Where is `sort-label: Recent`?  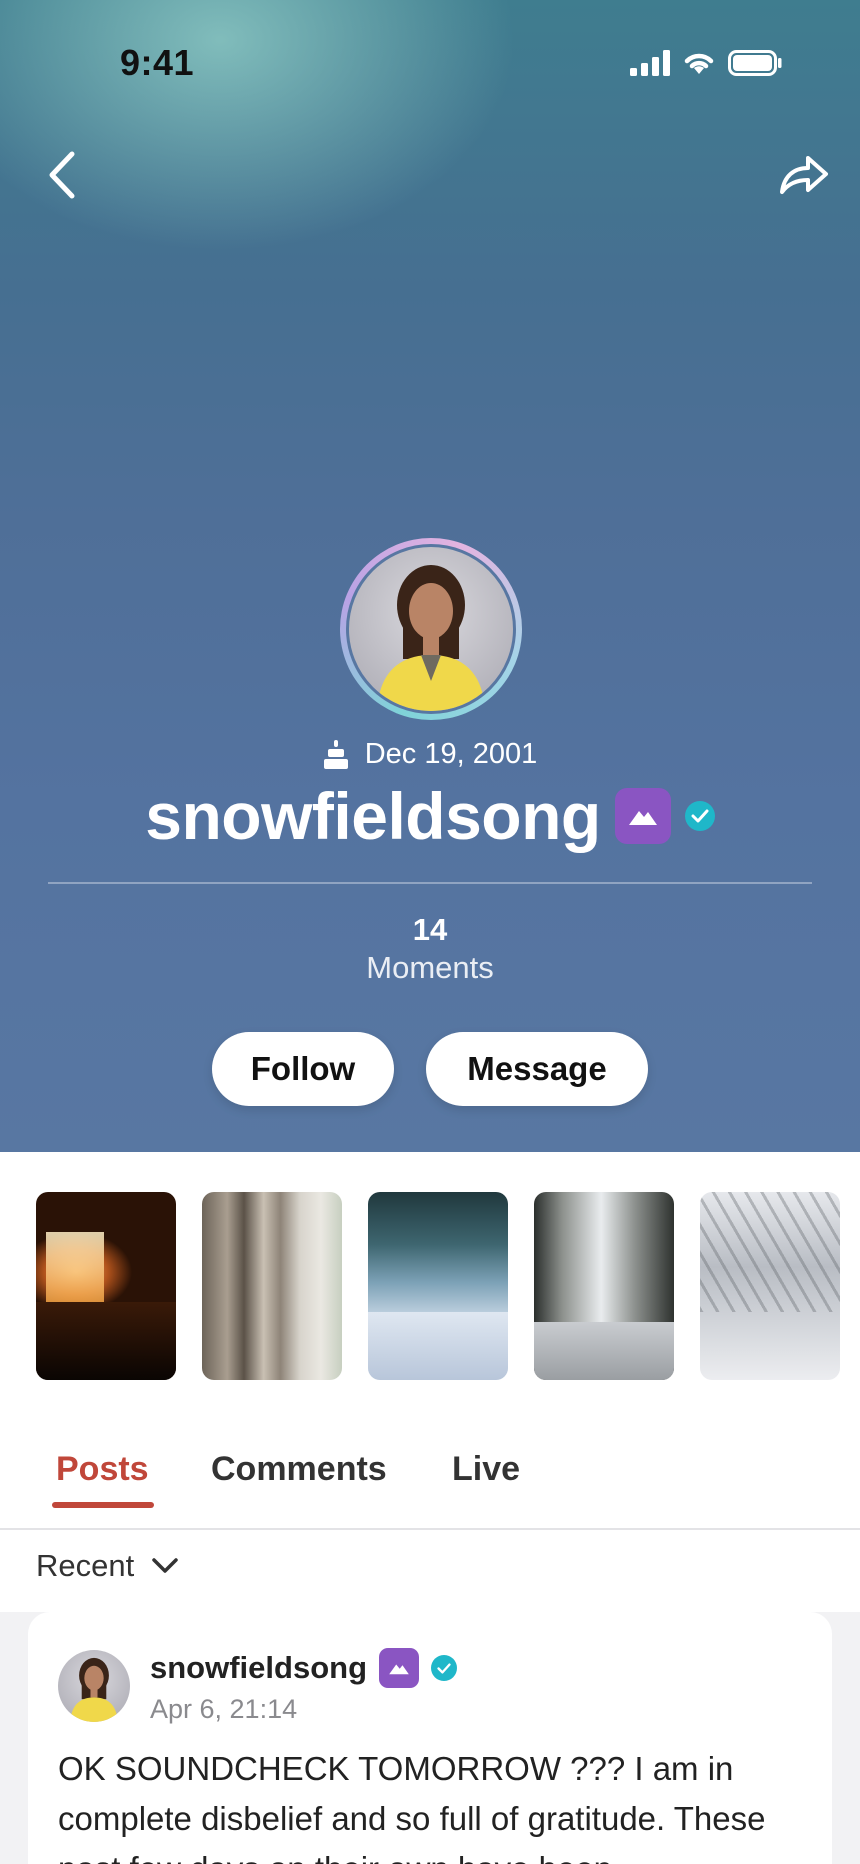 sort-label: Recent is located at coordinates (85, 1565).